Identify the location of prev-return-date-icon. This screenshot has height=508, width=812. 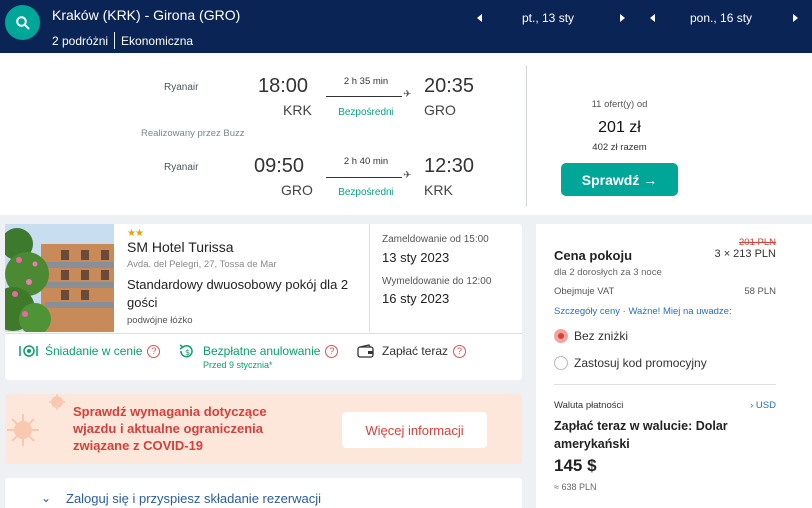
(652, 18).